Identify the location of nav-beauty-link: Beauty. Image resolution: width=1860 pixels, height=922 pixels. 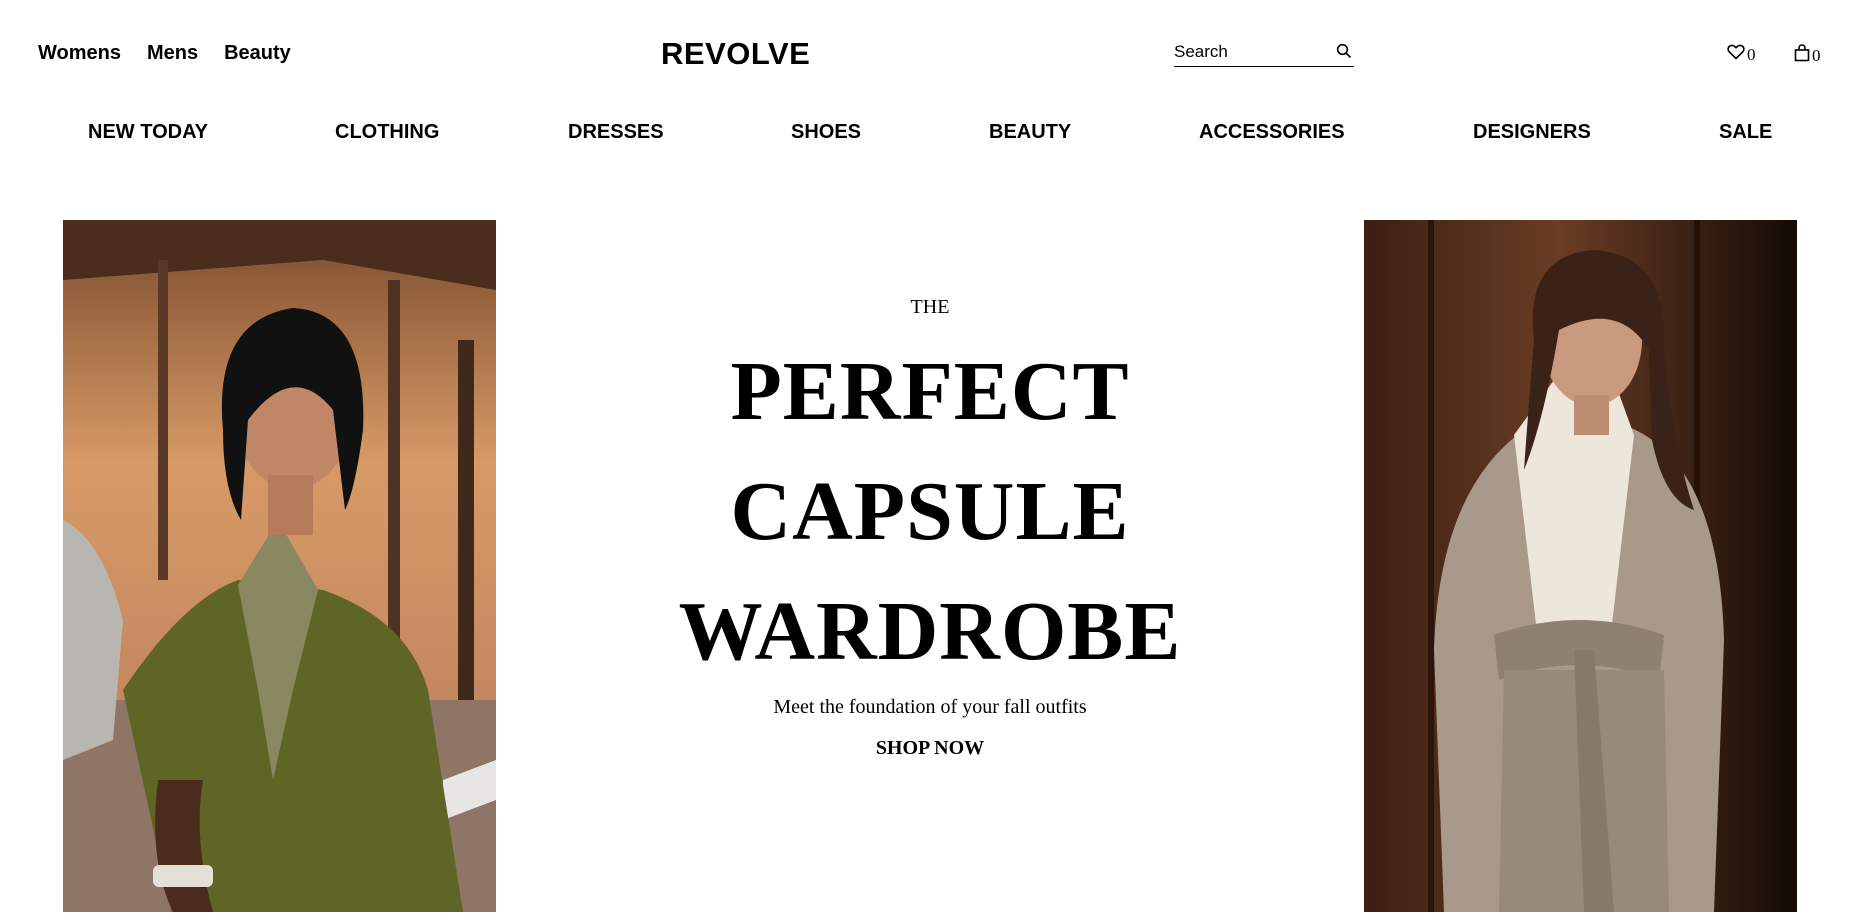
(257, 53).